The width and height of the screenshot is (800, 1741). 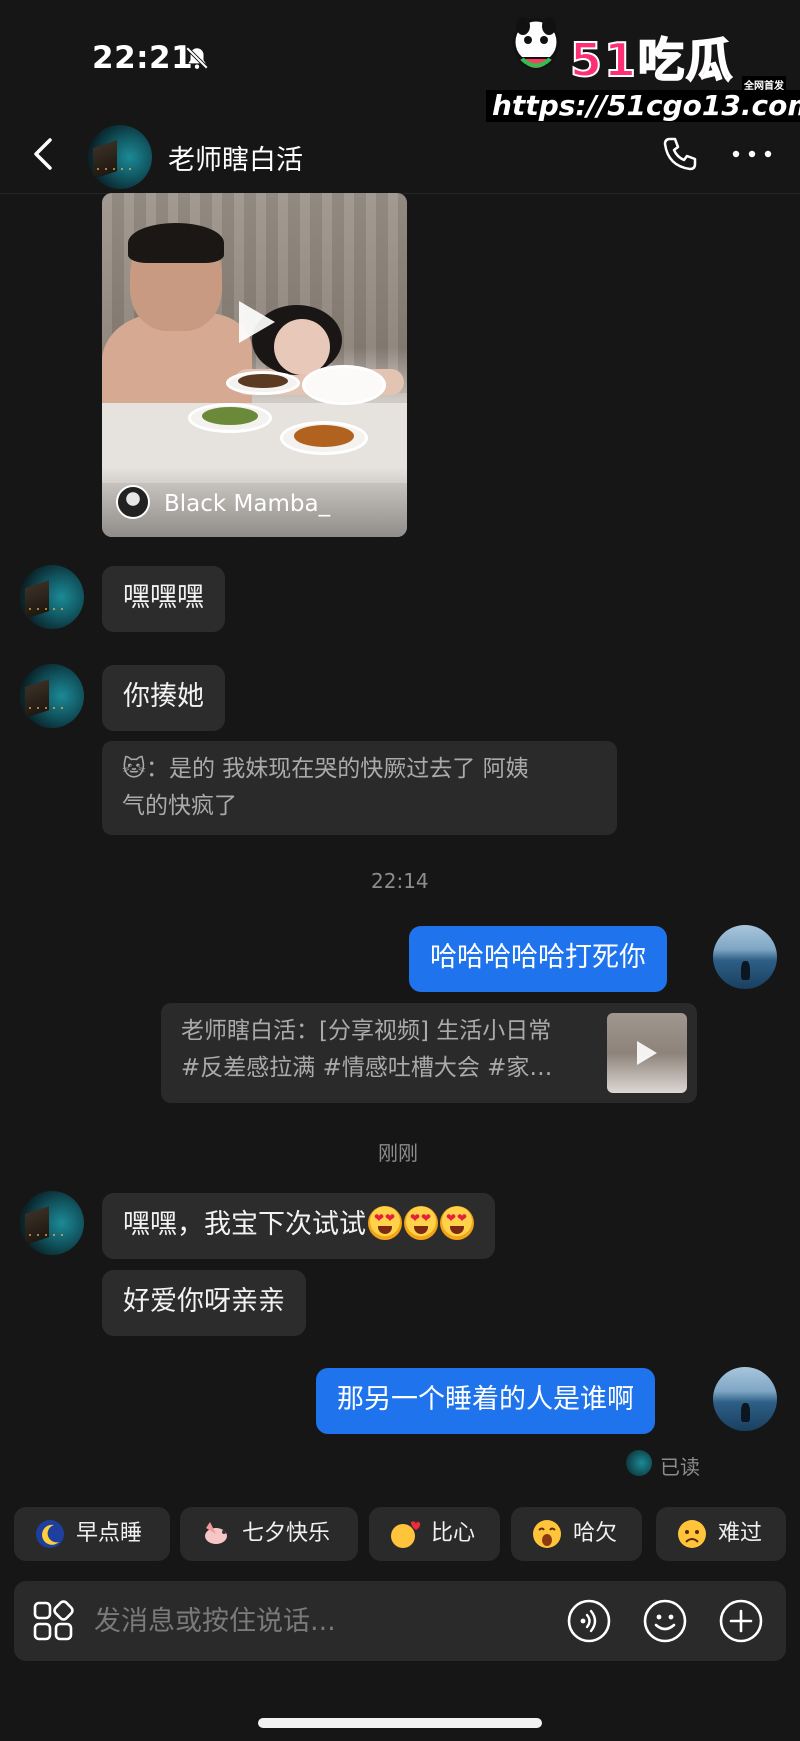 I want to click on read-status: 已读, so click(x=680, y=1467).